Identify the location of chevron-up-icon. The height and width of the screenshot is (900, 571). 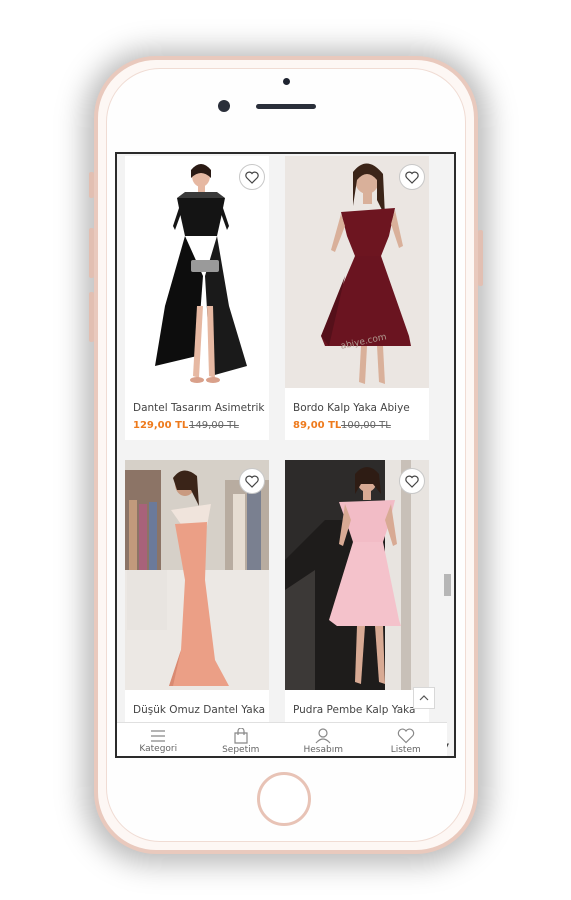
(424, 698).